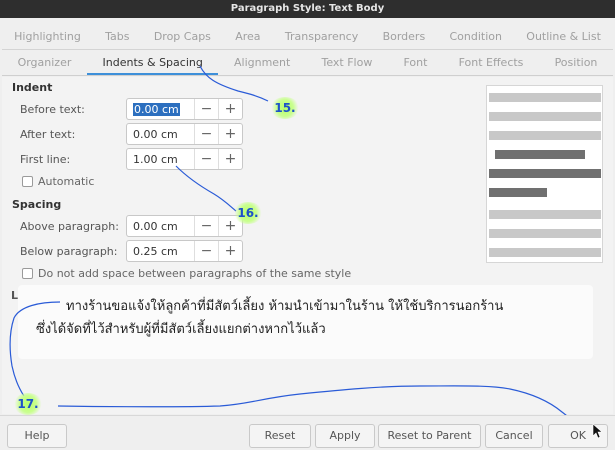  Describe the element at coordinates (160, 251) in the screenshot. I see `below-paragraph-value: 0.25 cm` at that location.